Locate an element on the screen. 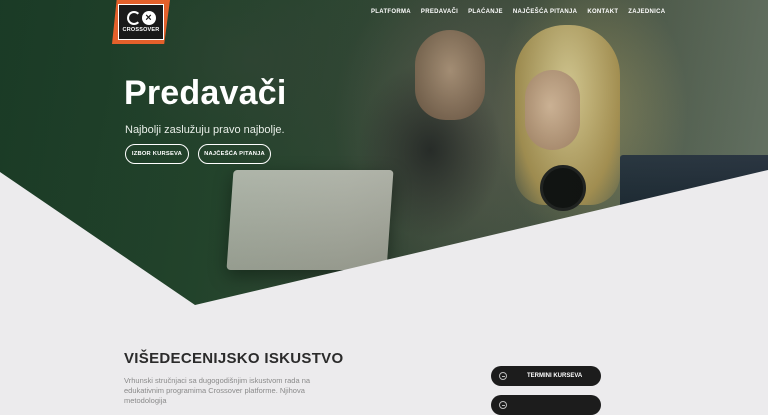 The height and width of the screenshot is (415, 768). hero-subtitle: Najbolji zaslužuju pravo najbolje. is located at coordinates (205, 130).